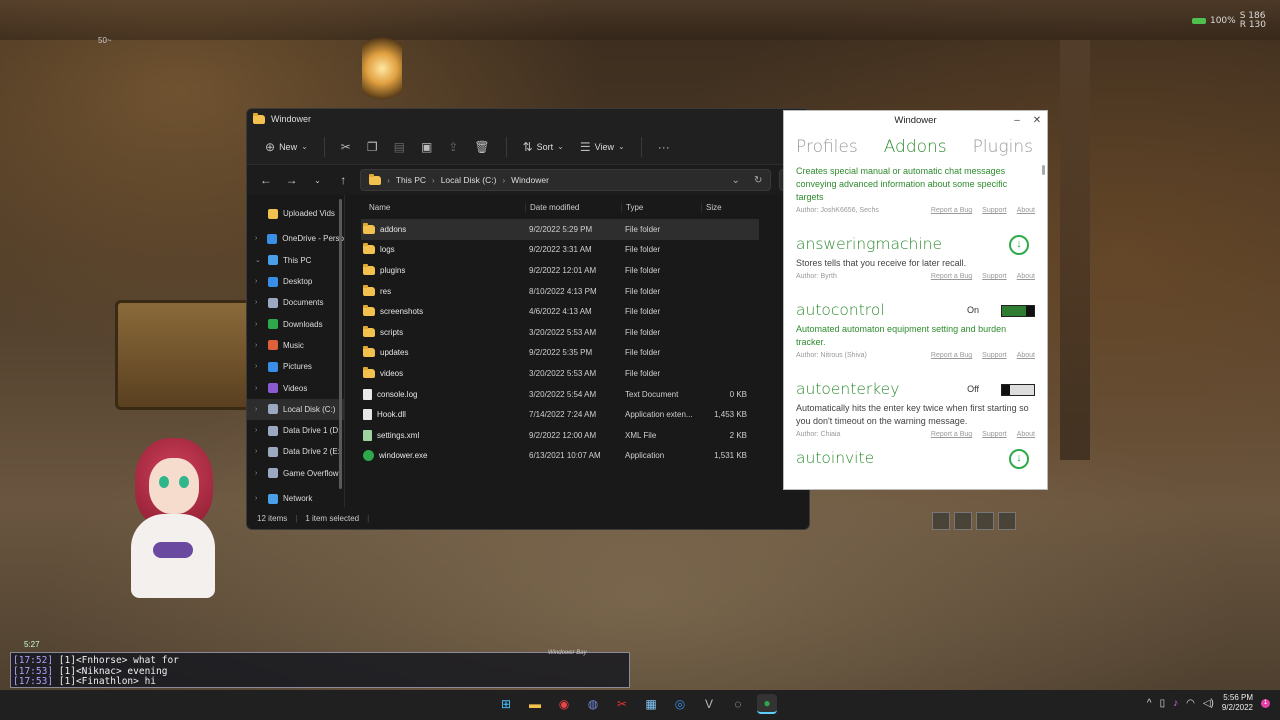  What do you see at coordinates (585, 311) in the screenshot?
I see `file-row: screenshots 4/6/2022 4:13 AM File folder` at bounding box center [585, 311].